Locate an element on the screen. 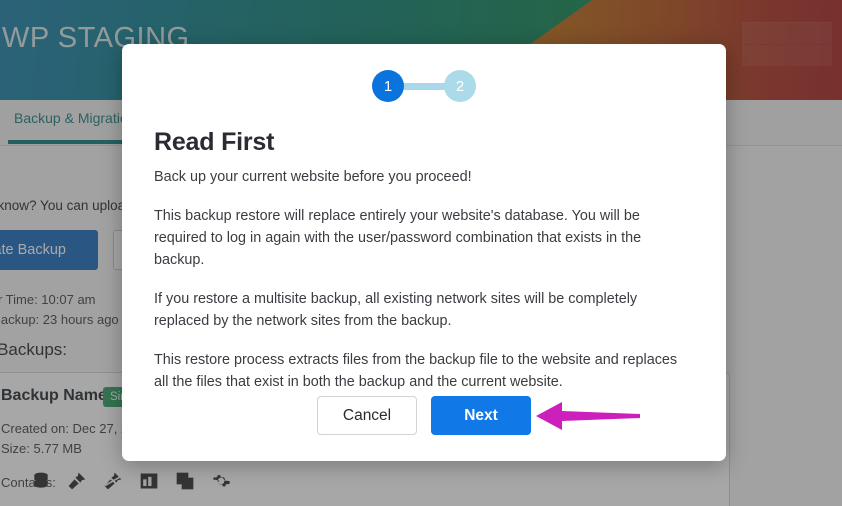  step-1-indicator: 1 is located at coordinates (388, 86).